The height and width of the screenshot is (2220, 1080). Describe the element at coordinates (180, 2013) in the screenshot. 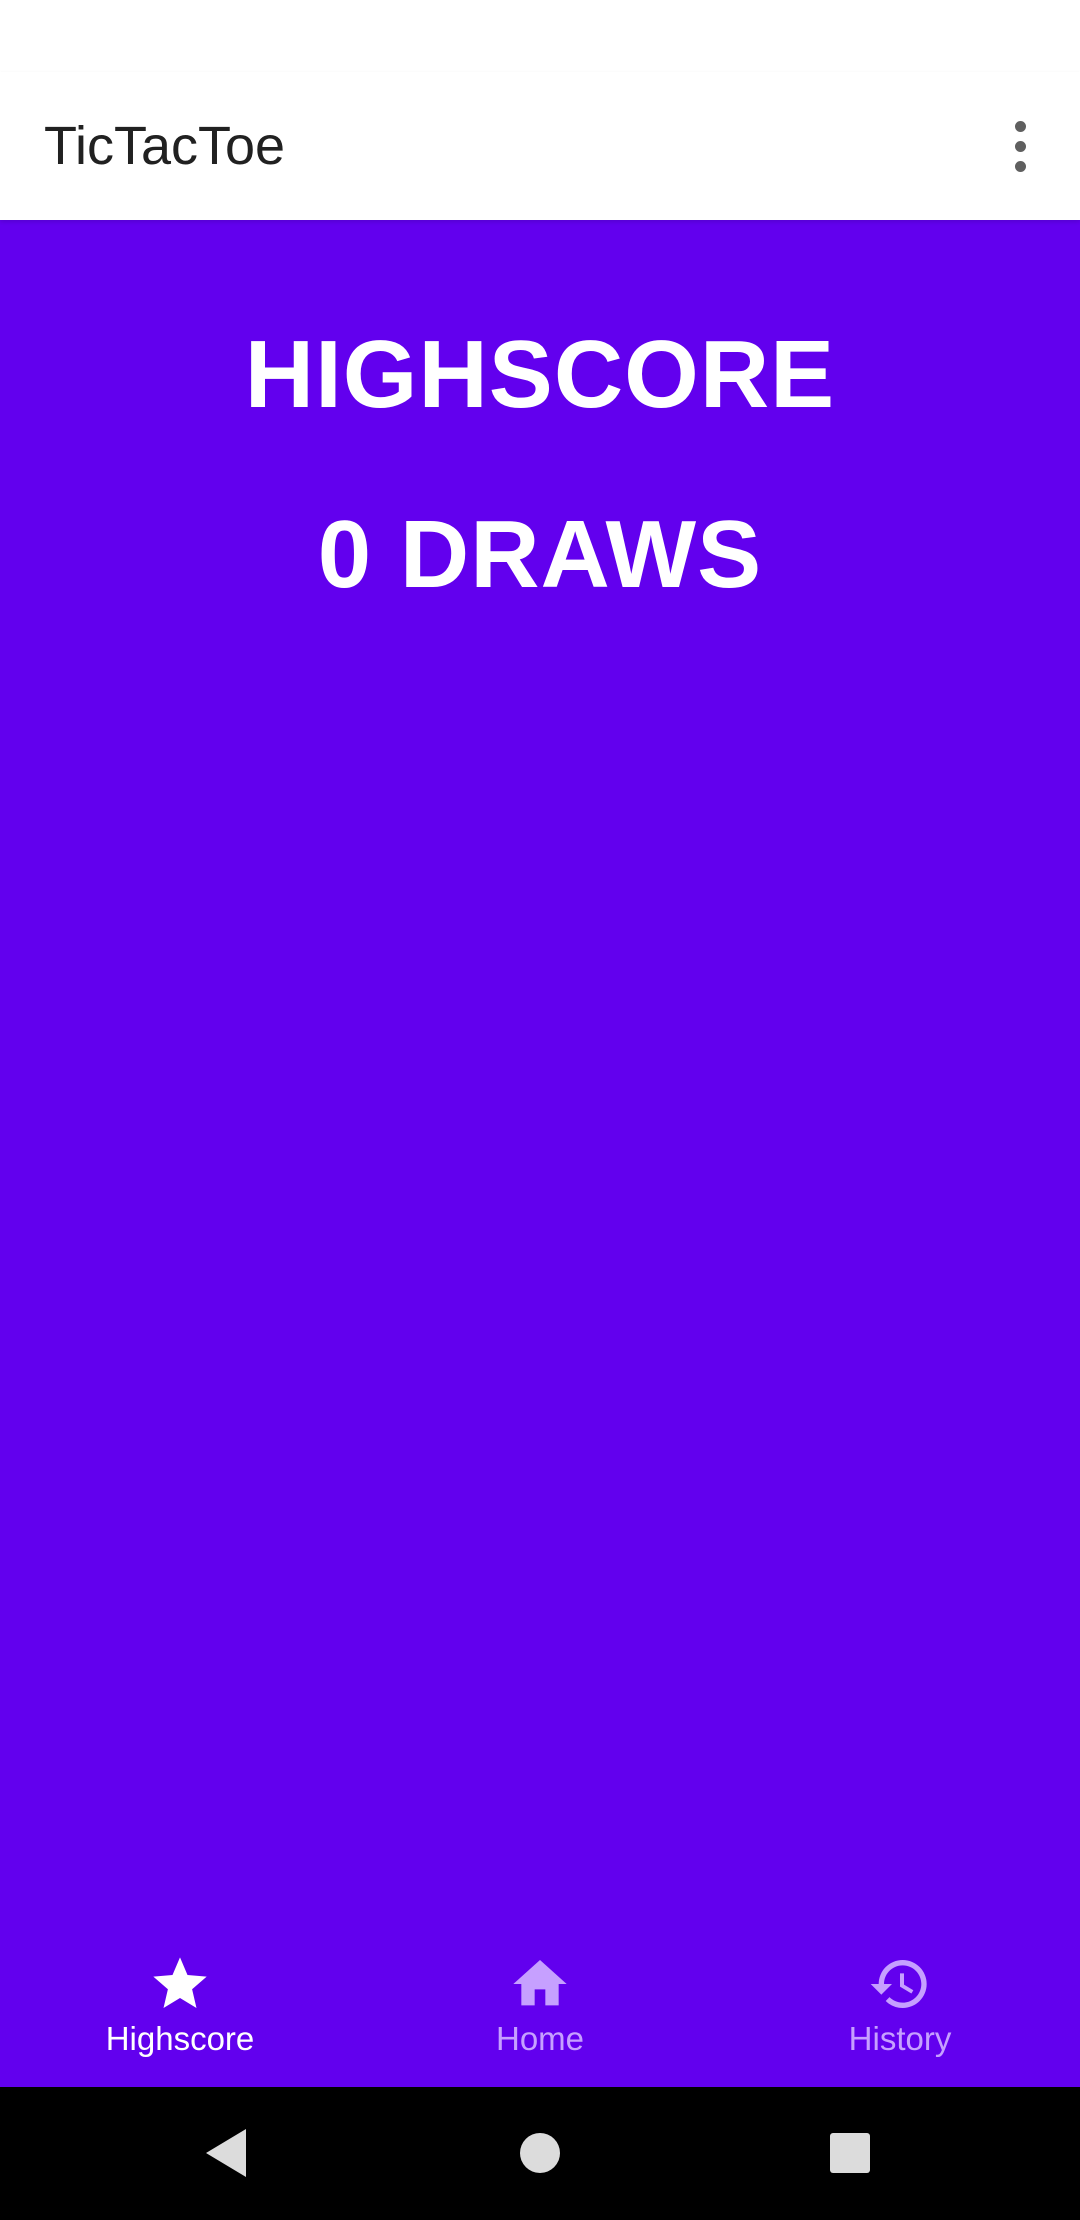

I see `nav-item-highscore: Highscore` at that location.